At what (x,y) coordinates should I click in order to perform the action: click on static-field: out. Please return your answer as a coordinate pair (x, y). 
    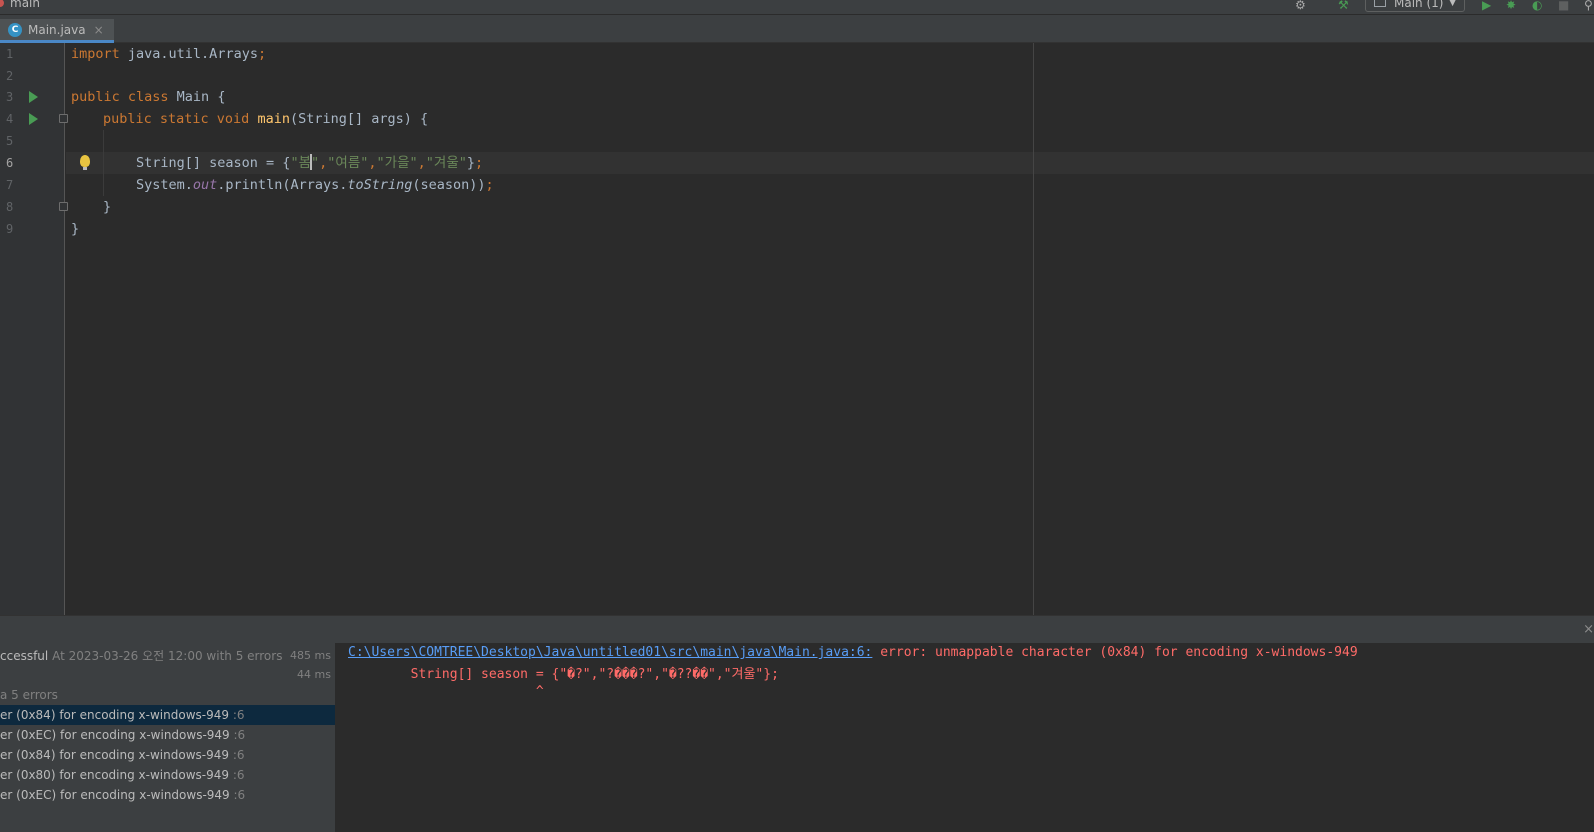
    Looking at the image, I should click on (205, 185).